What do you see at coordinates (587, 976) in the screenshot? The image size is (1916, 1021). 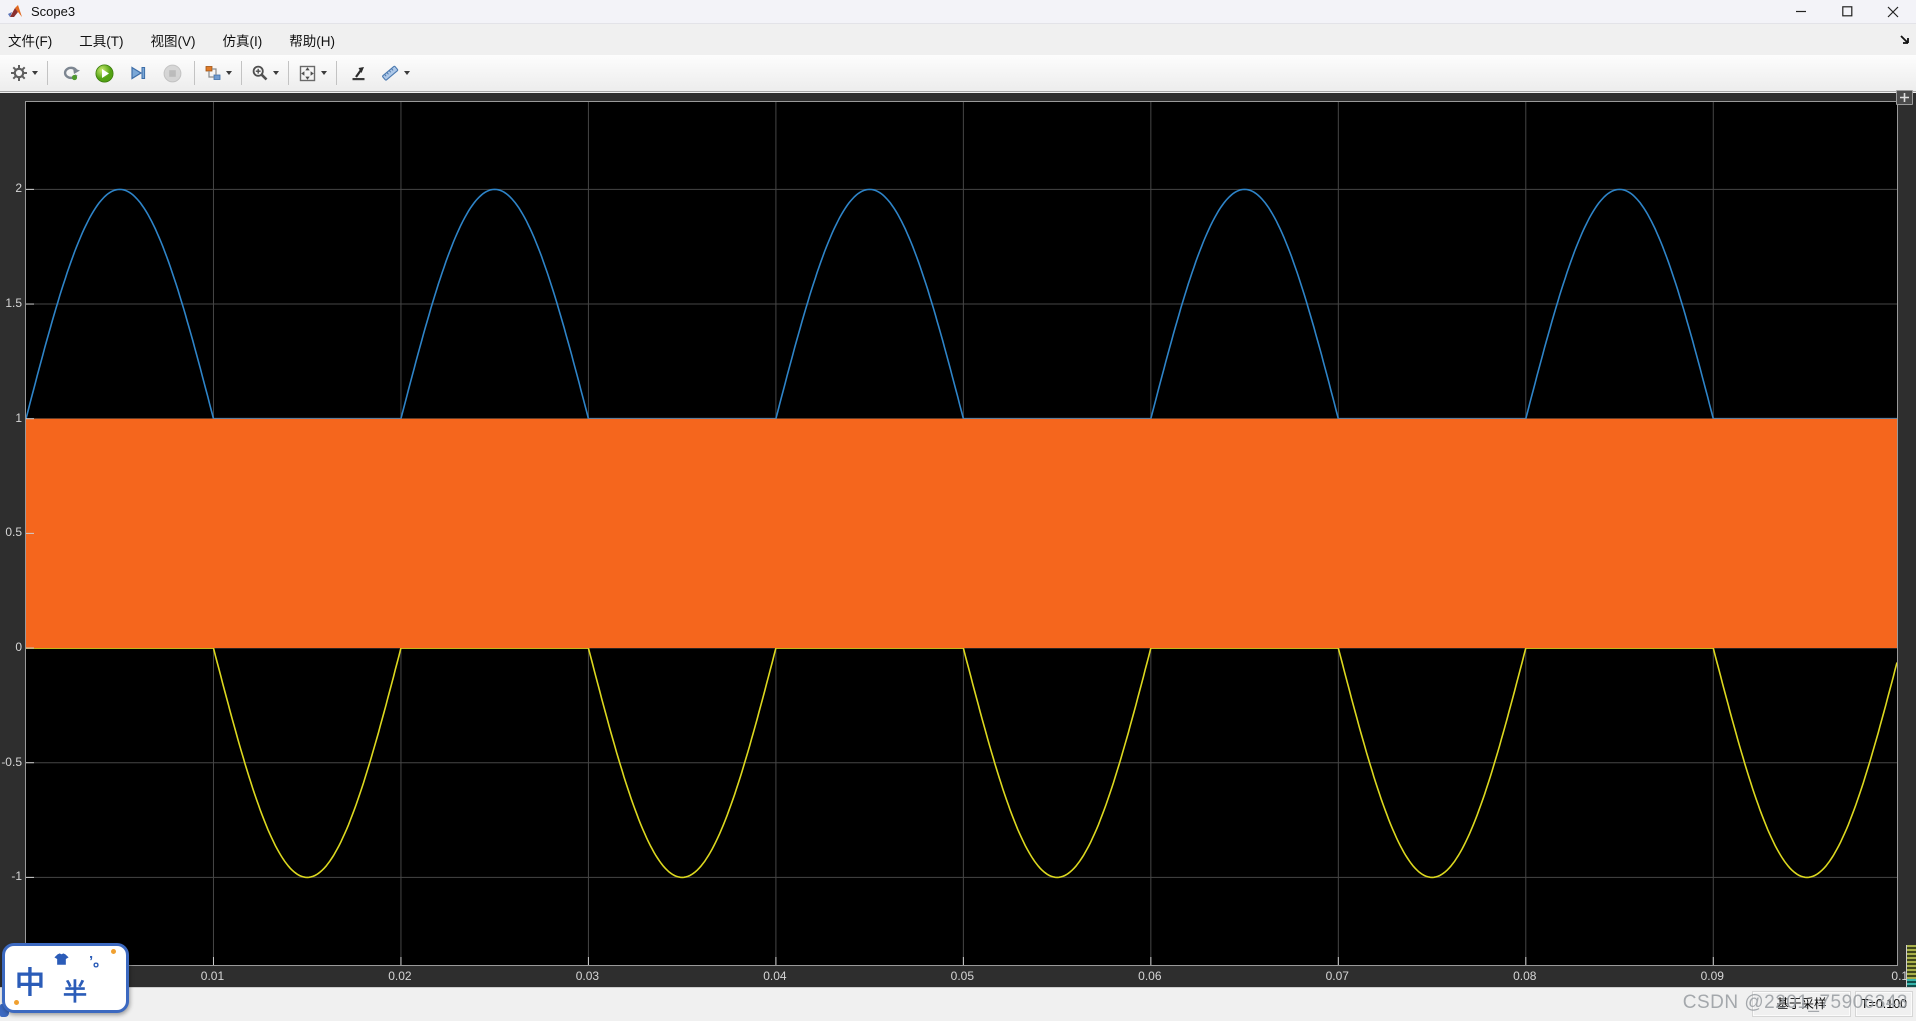 I see `x-tick-label: 0.03` at bounding box center [587, 976].